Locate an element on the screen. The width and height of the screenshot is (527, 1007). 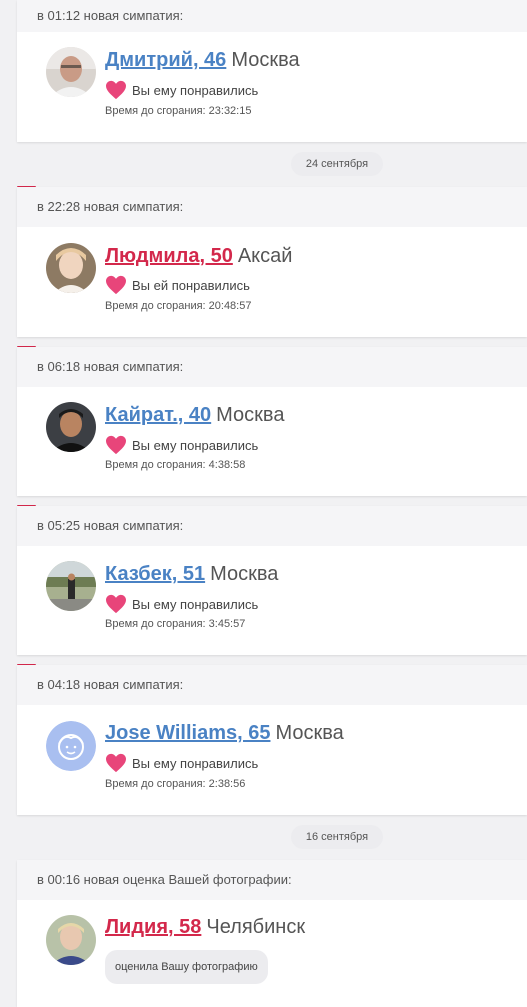
profile-name-row: Дмитрий, 46 Москва is located at coordinates (202, 62).